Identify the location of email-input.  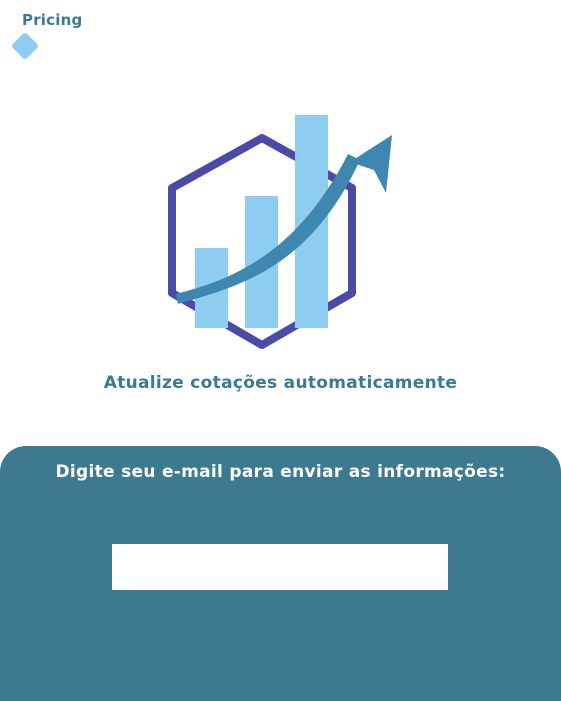
(280, 567).